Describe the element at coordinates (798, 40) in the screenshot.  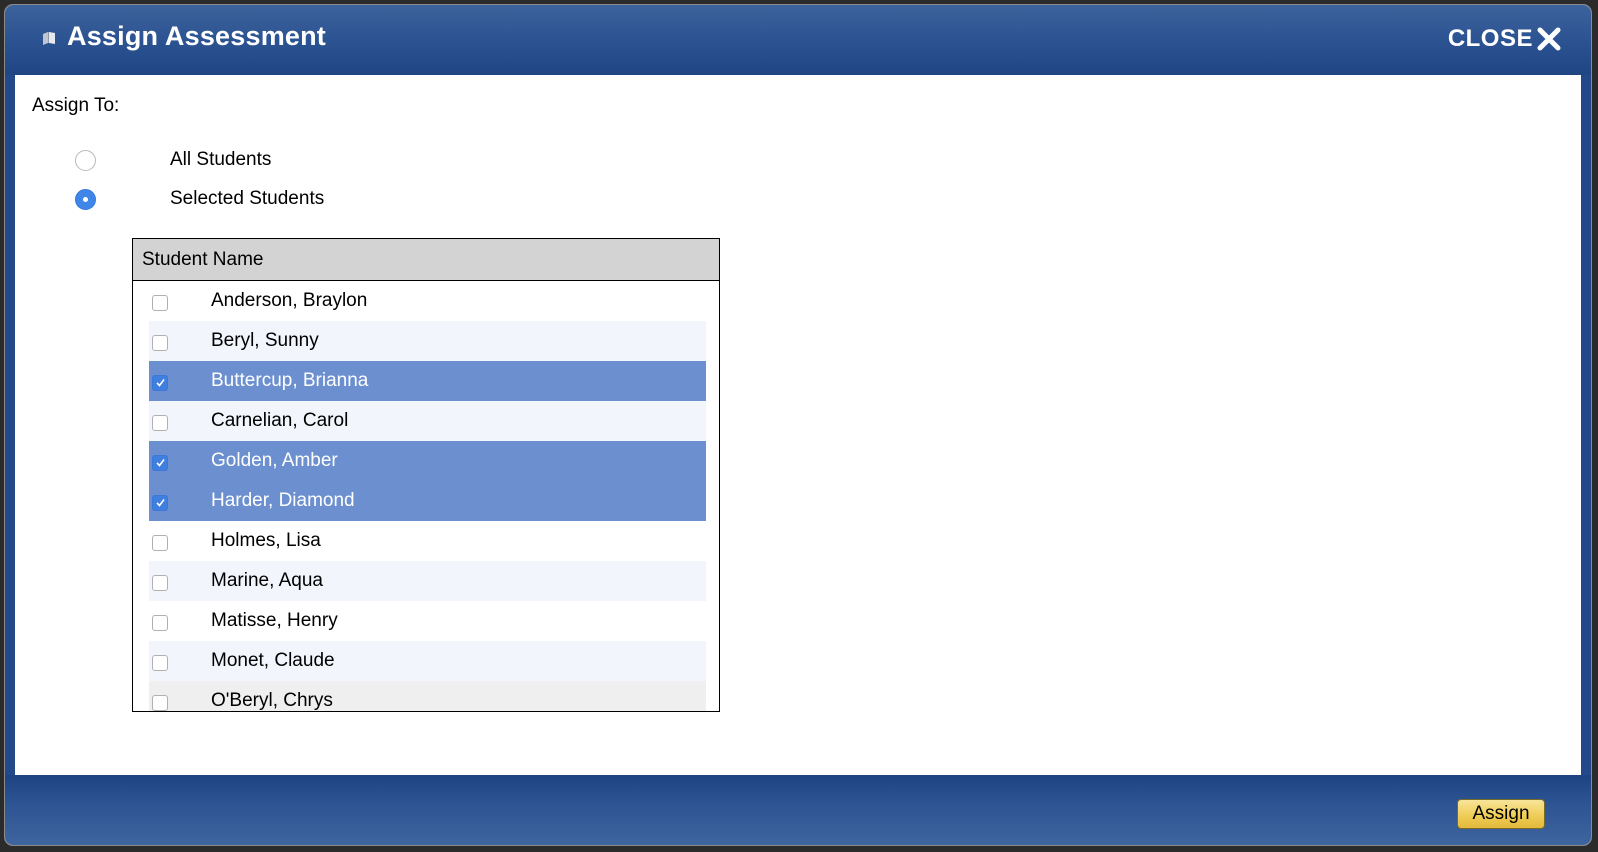
I see `title-bar: Assign Assessment CLOSE` at that location.